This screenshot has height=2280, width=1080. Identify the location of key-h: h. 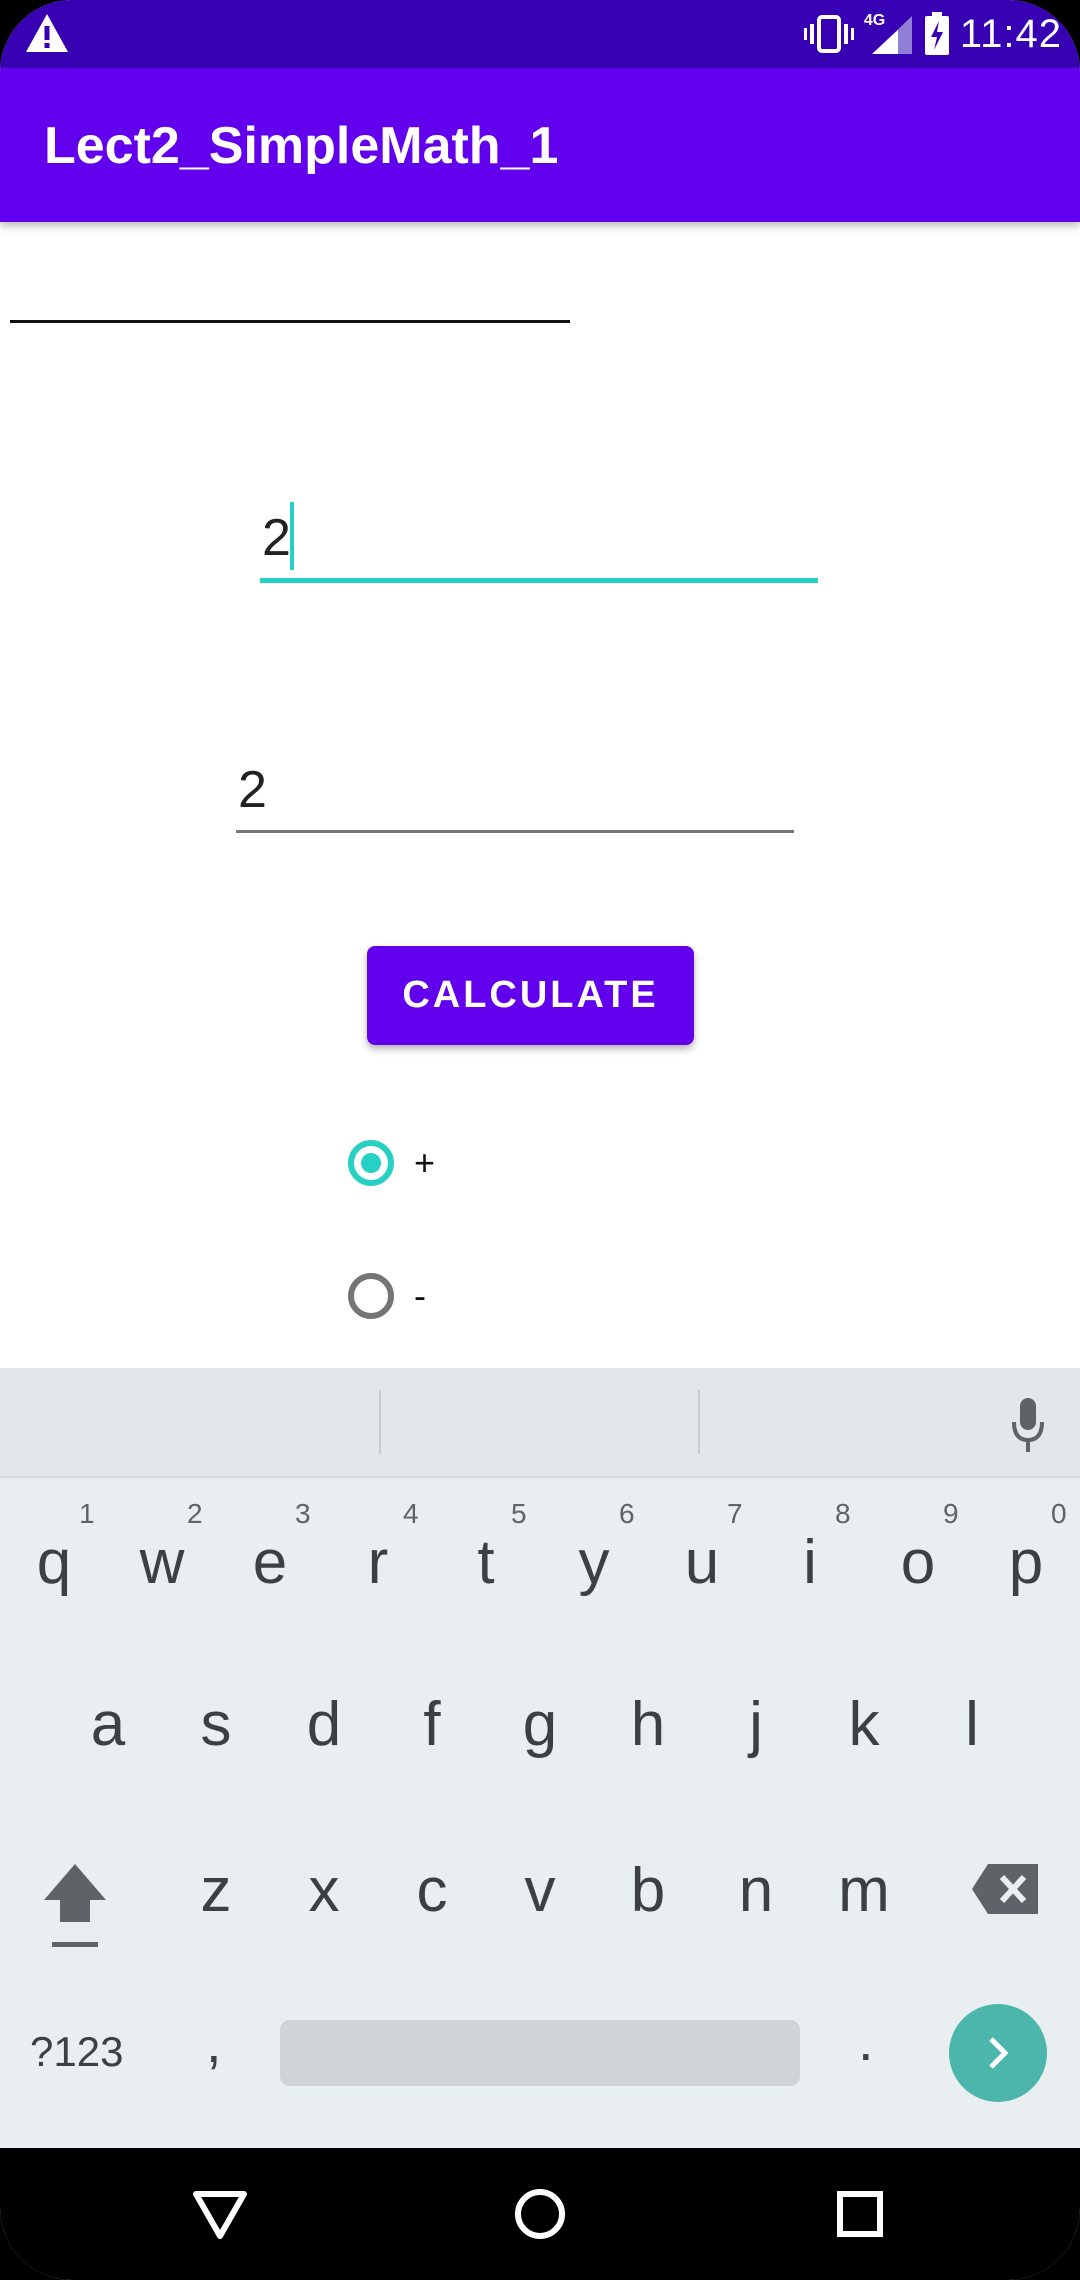
(648, 1725).